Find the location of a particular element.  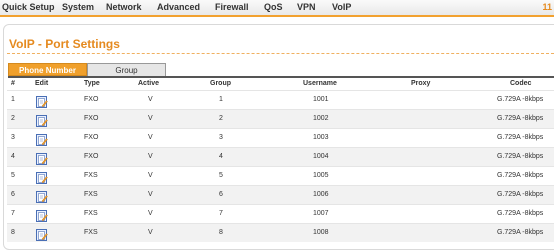

header-type: Type is located at coordinates (92, 83).